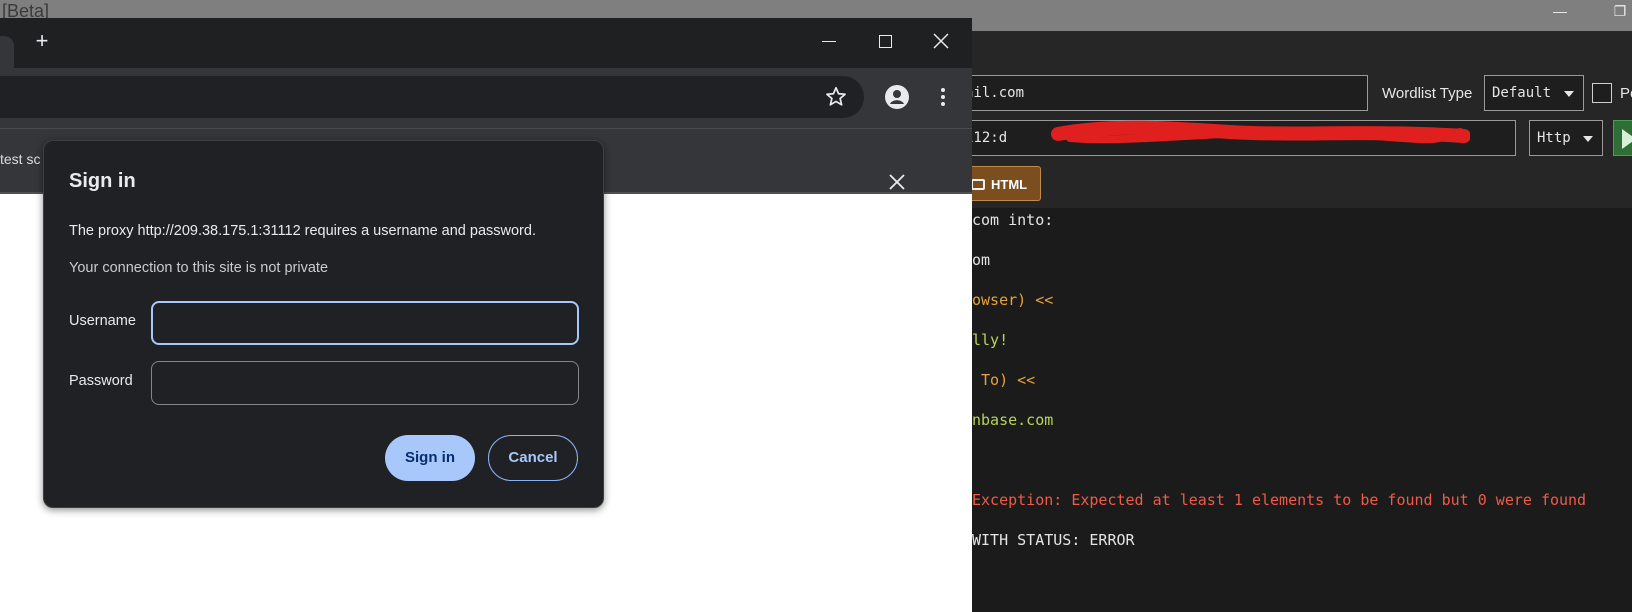 The height and width of the screenshot is (612, 1632). Describe the element at coordinates (981, 260) in the screenshot. I see `log-line: om` at that location.